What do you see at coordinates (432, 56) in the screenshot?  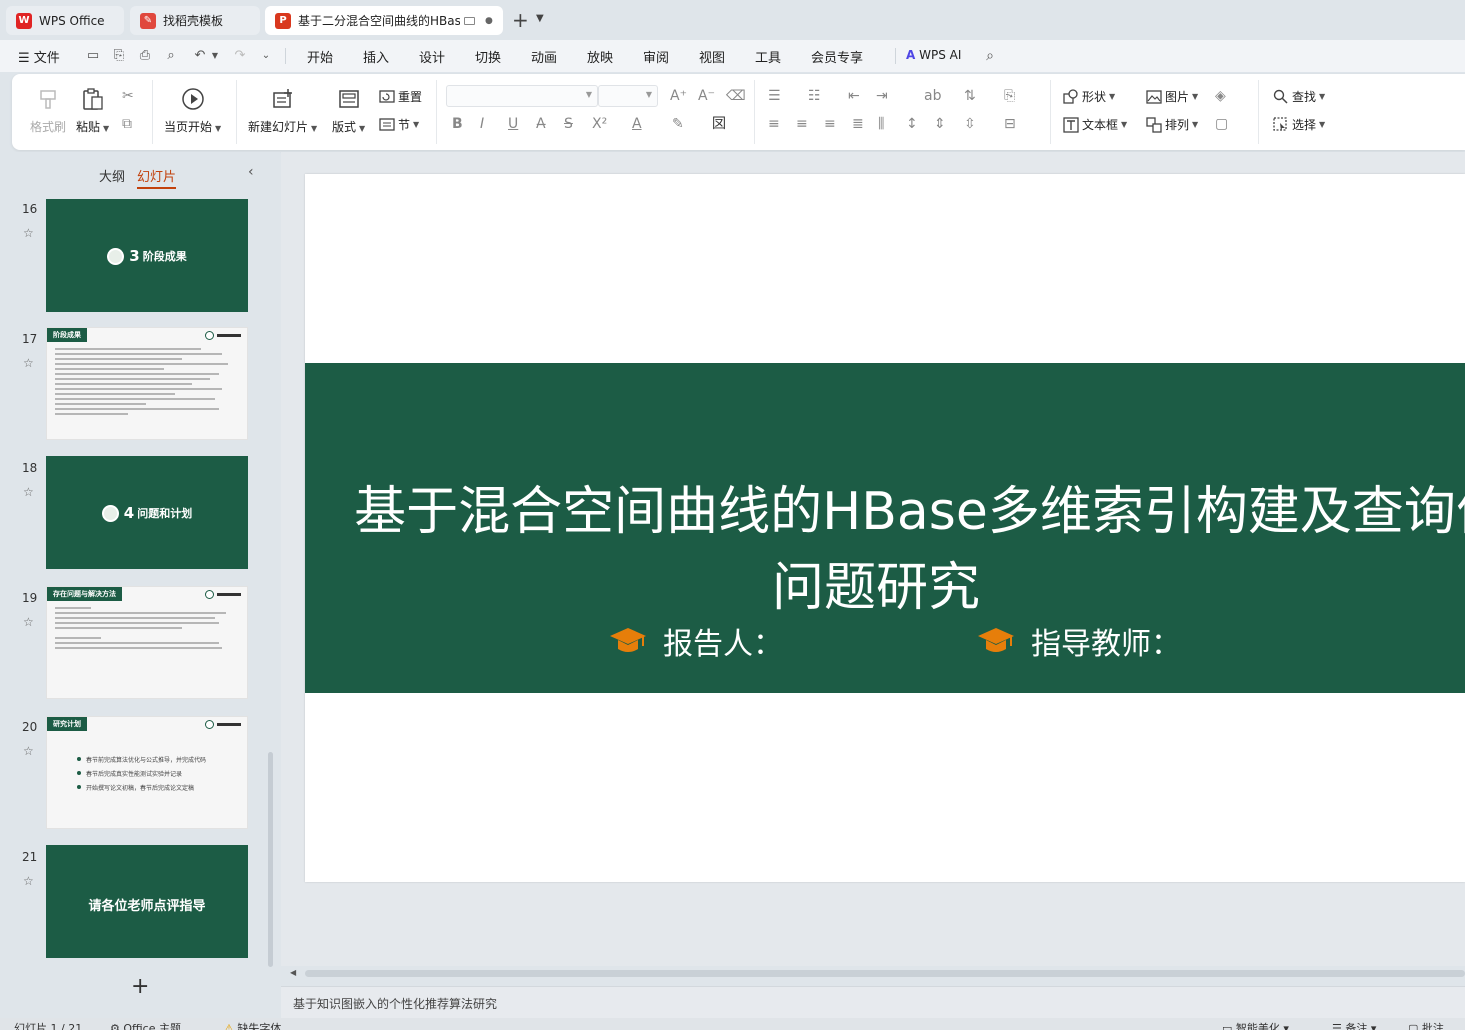 I see `menu-tab-design: 设计` at bounding box center [432, 56].